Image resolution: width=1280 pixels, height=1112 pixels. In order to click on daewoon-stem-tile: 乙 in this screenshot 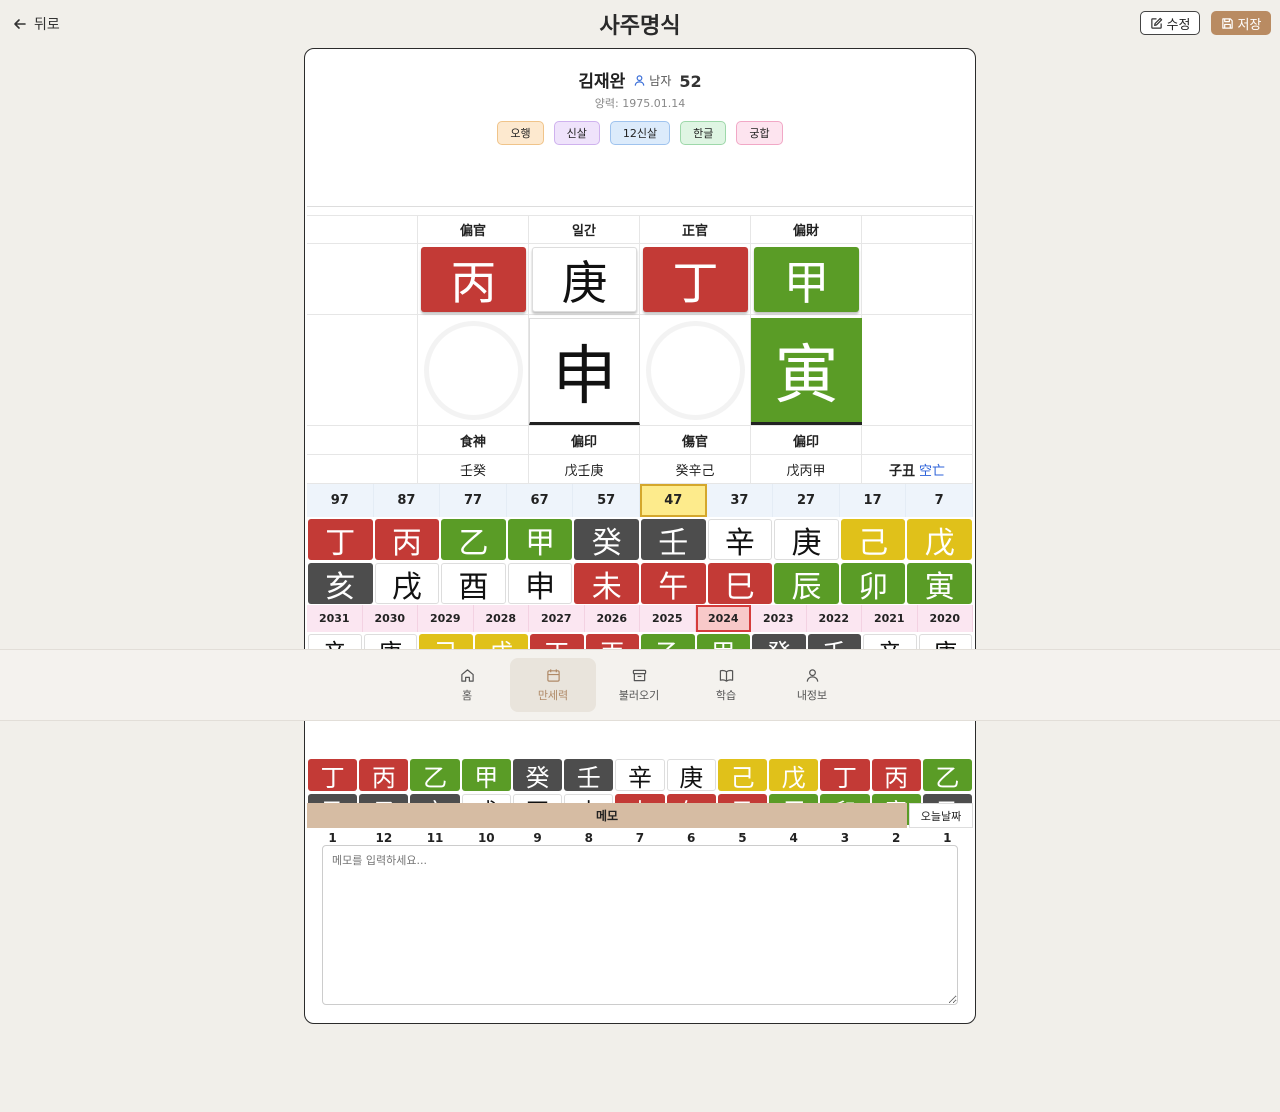, I will do `click(473, 540)`.